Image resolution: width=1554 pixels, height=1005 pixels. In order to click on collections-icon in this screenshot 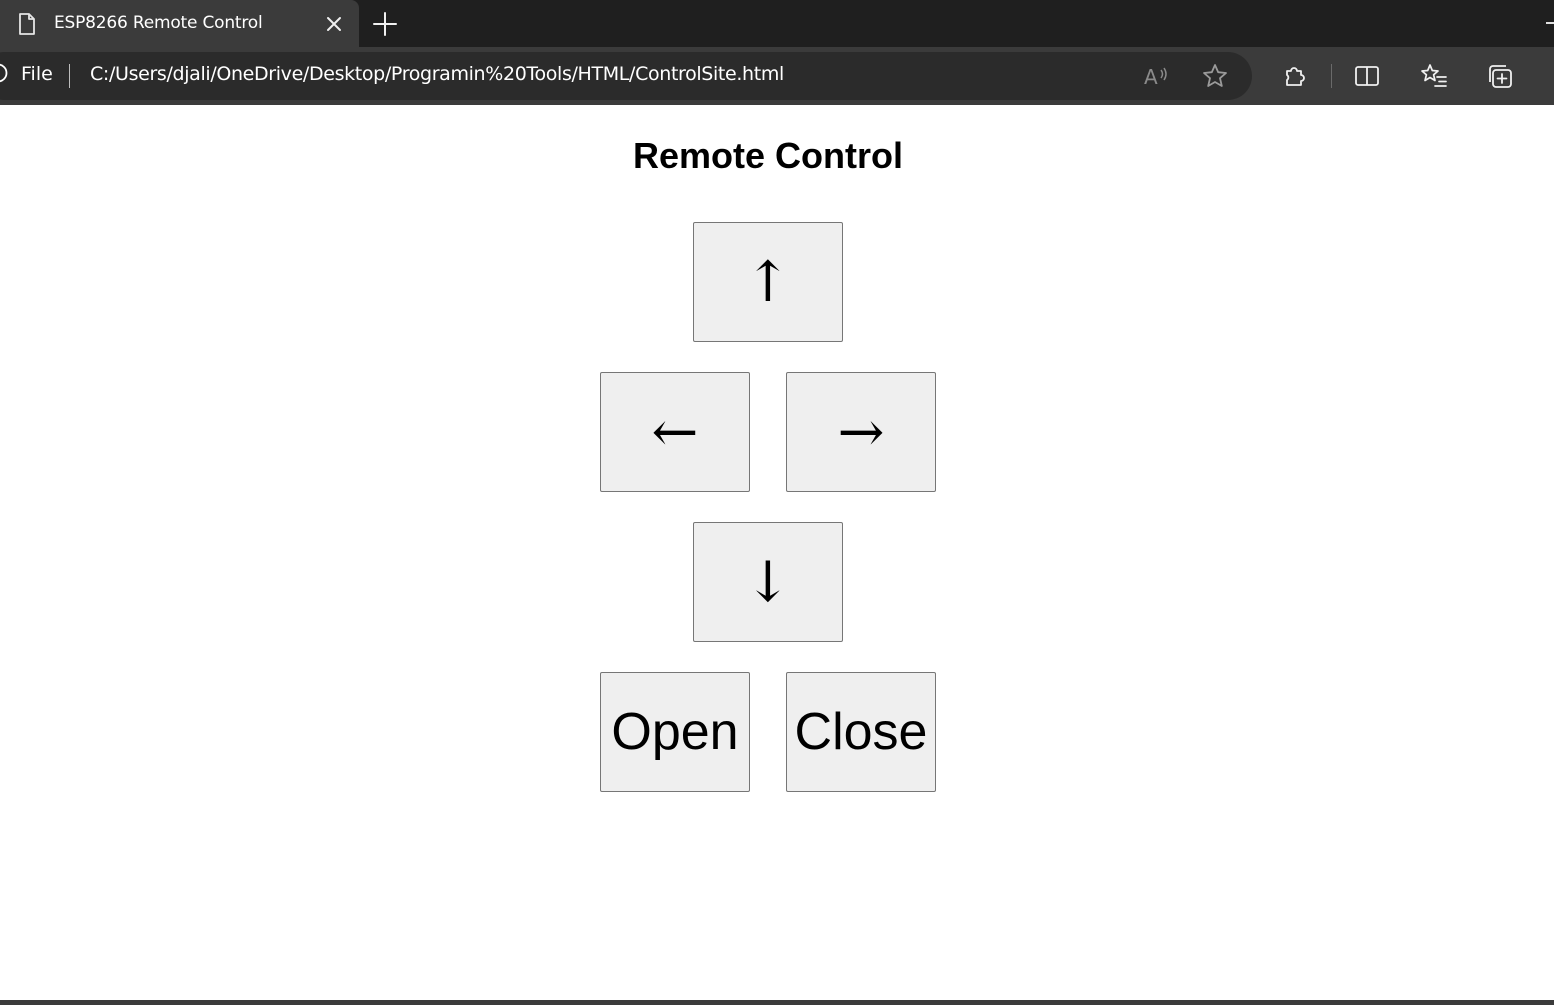, I will do `click(1500, 76)`.